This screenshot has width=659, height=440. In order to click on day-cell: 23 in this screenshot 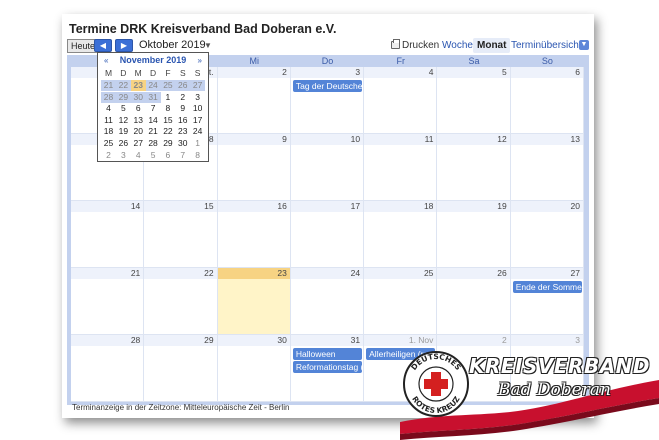, I will do `click(254, 301)`.